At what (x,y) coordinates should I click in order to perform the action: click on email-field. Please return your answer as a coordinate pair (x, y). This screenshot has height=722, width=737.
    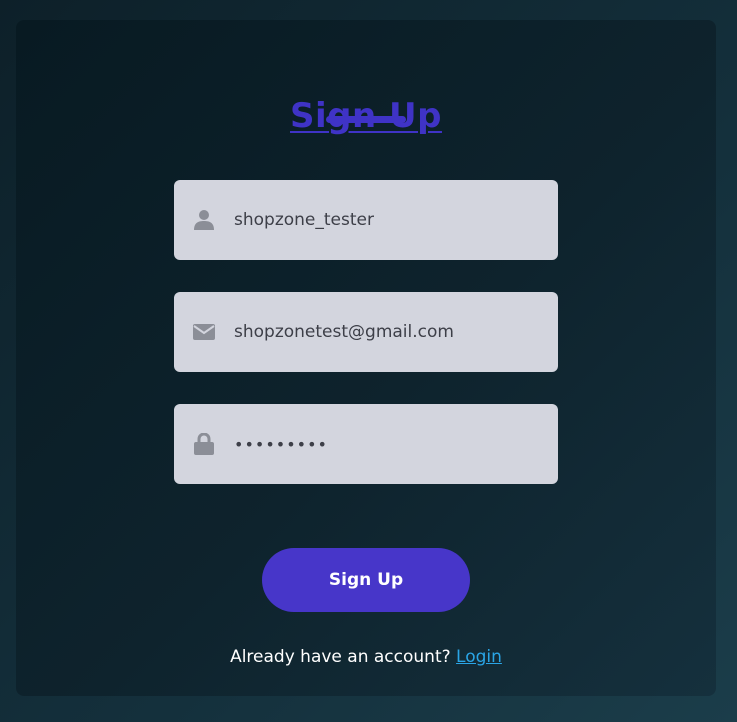
    Looking at the image, I should click on (366, 332).